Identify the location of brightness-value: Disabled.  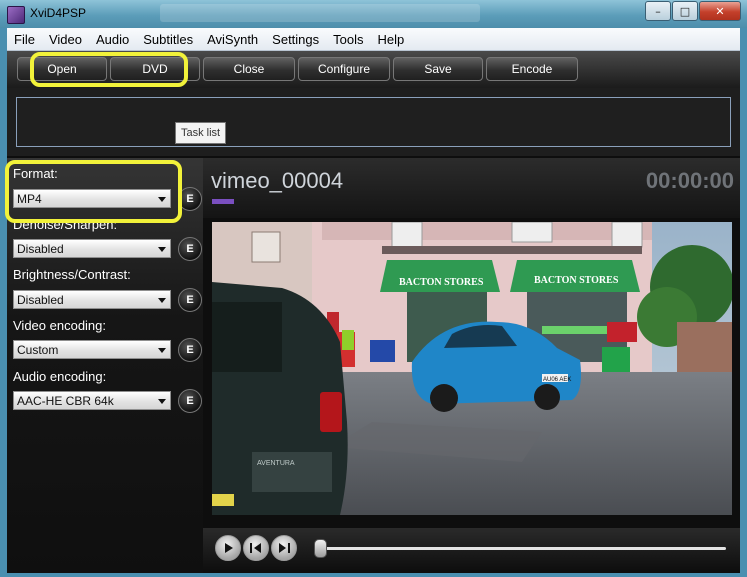
(40, 300).